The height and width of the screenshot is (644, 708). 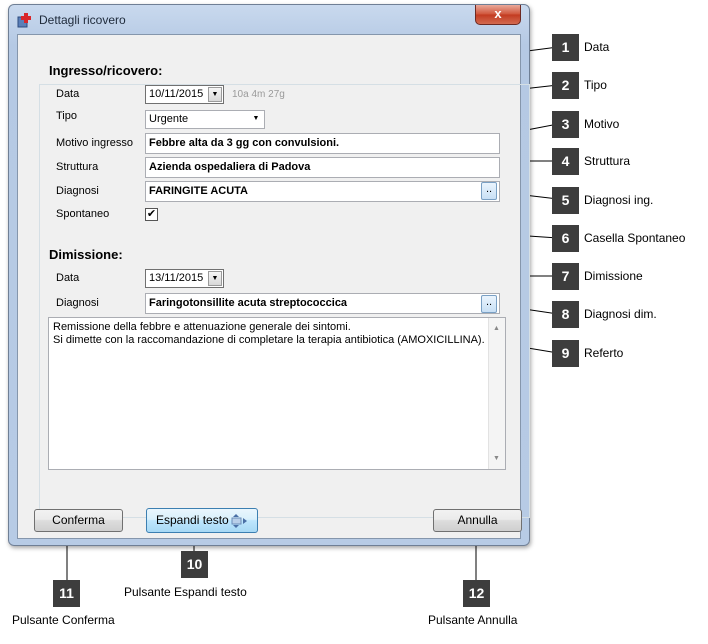 What do you see at coordinates (635, 238) in the screenshot?
I see `callout-label: Casella Spontaneo` at bounding box center [635, 238].